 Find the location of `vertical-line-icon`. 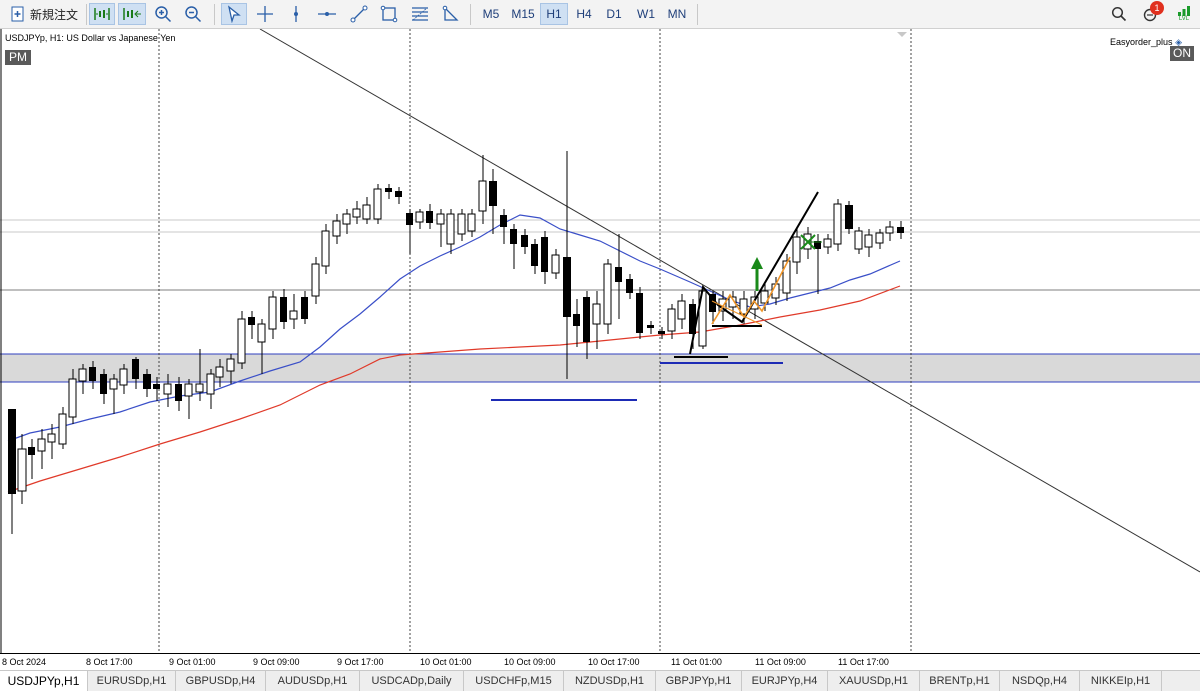

vertical-line-icon is located at coordinates (296, 14).